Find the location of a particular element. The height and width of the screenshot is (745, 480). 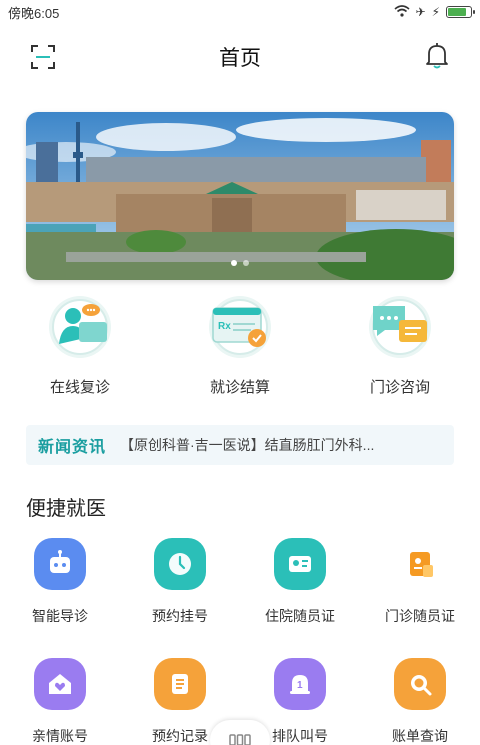

bell-icon is located at coordinates (437, 56).